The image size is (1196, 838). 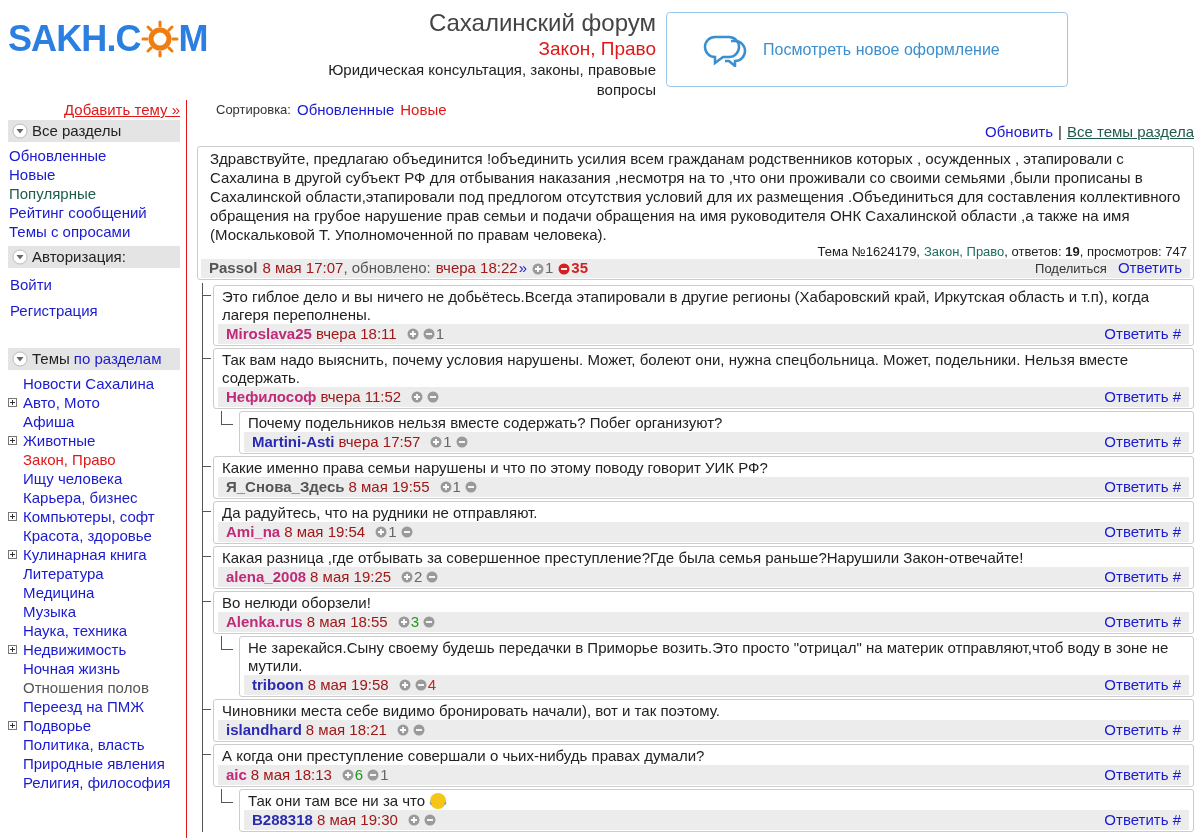 I want to click on auth-link: Регистрация, so click(x=95, y=311).